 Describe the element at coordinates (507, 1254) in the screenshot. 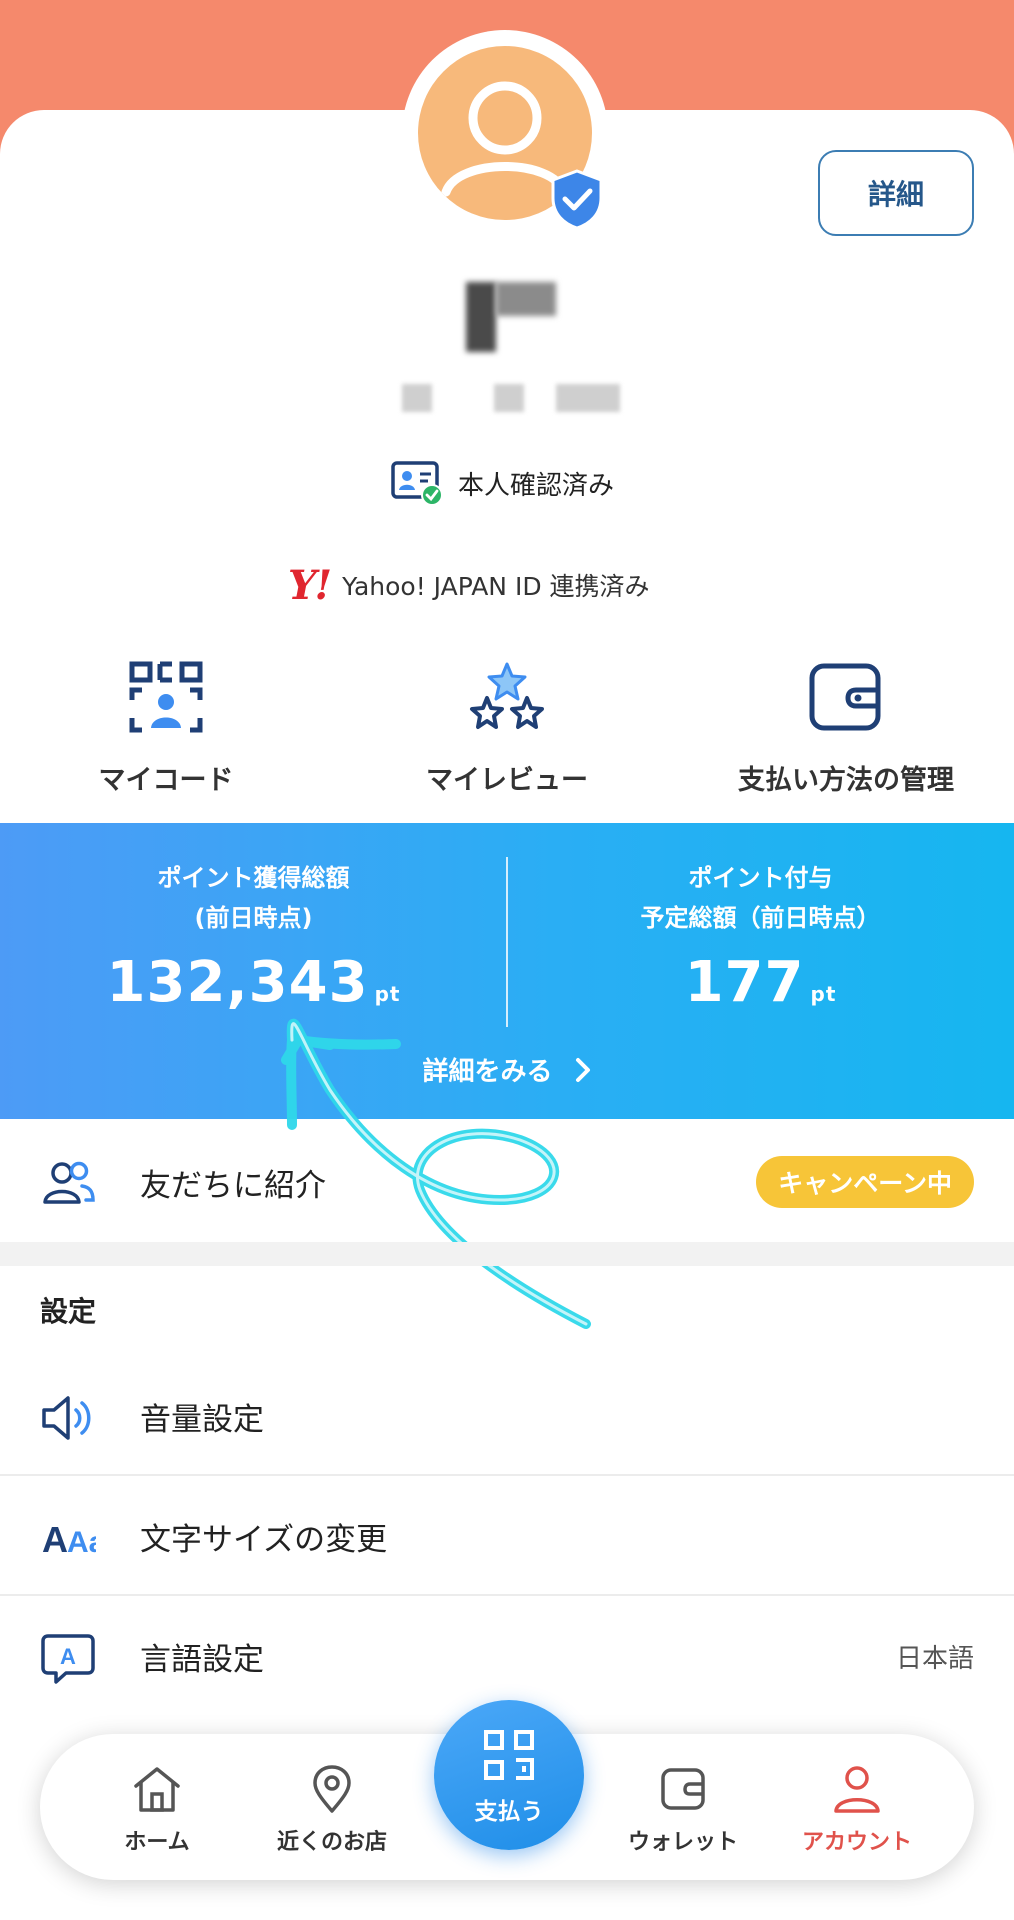

I see `section-separator` at that location.